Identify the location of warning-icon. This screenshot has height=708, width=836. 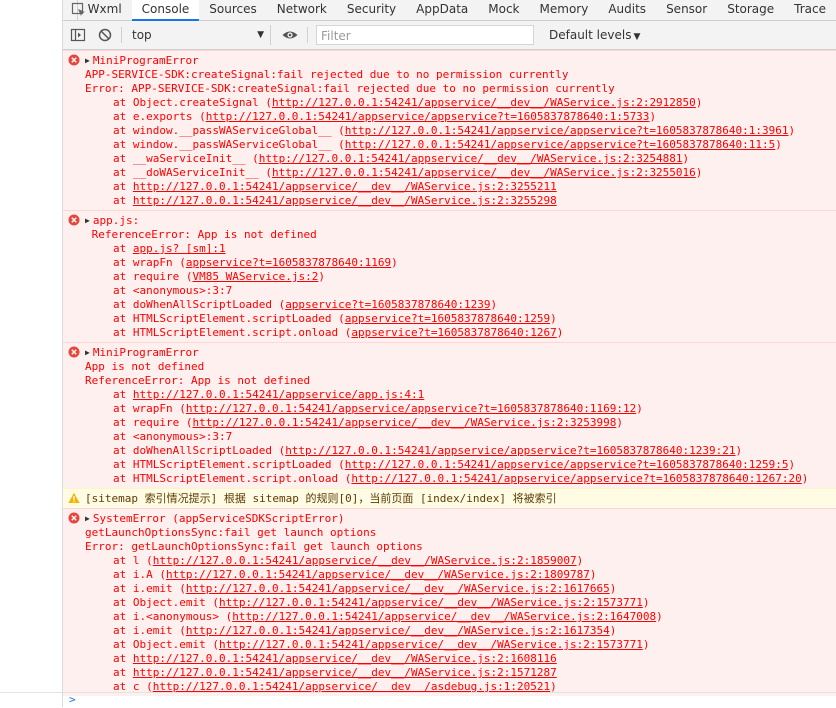
(74, 498).